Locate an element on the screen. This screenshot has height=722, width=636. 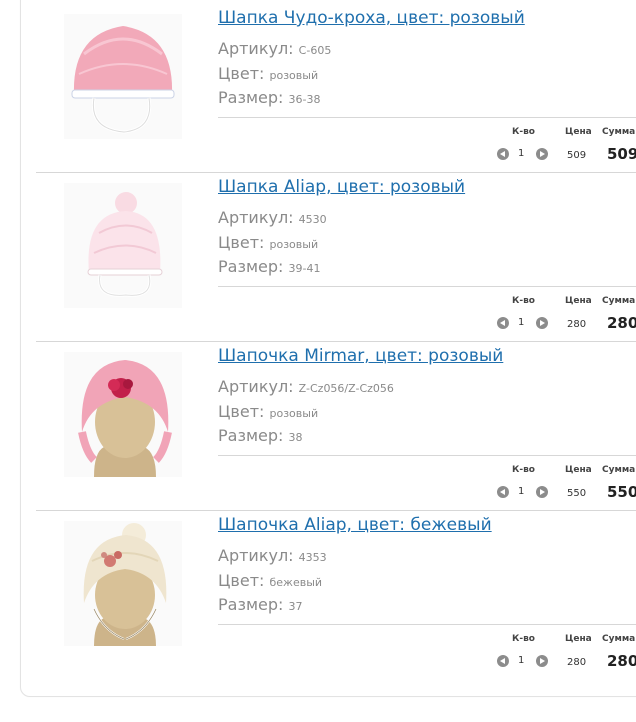
size-row: Размер: 38 is located at coordinates (260, 435).